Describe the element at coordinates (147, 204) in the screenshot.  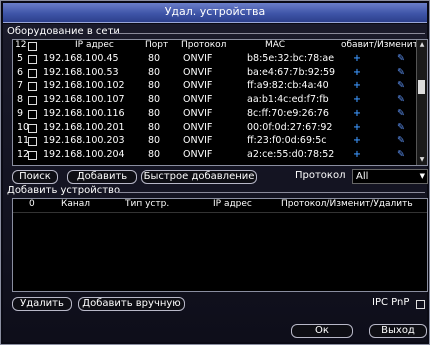
I see `header-device-type: Тип устр.` at that location.